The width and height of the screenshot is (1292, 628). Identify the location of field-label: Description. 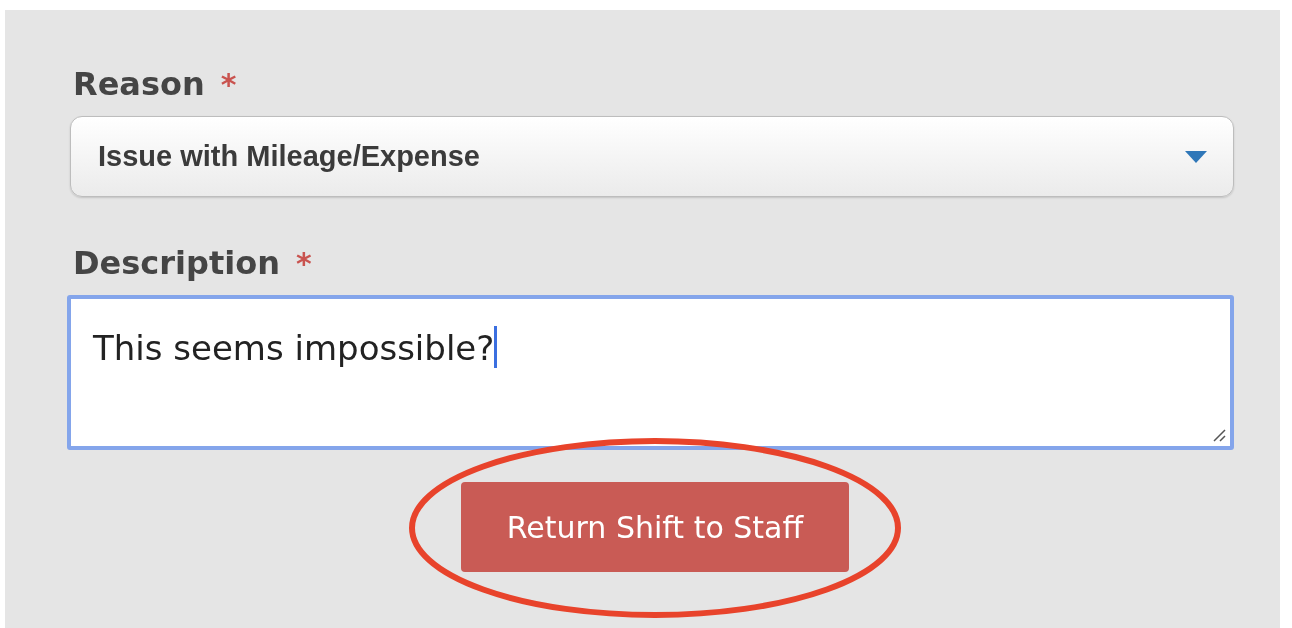
(176, 263).